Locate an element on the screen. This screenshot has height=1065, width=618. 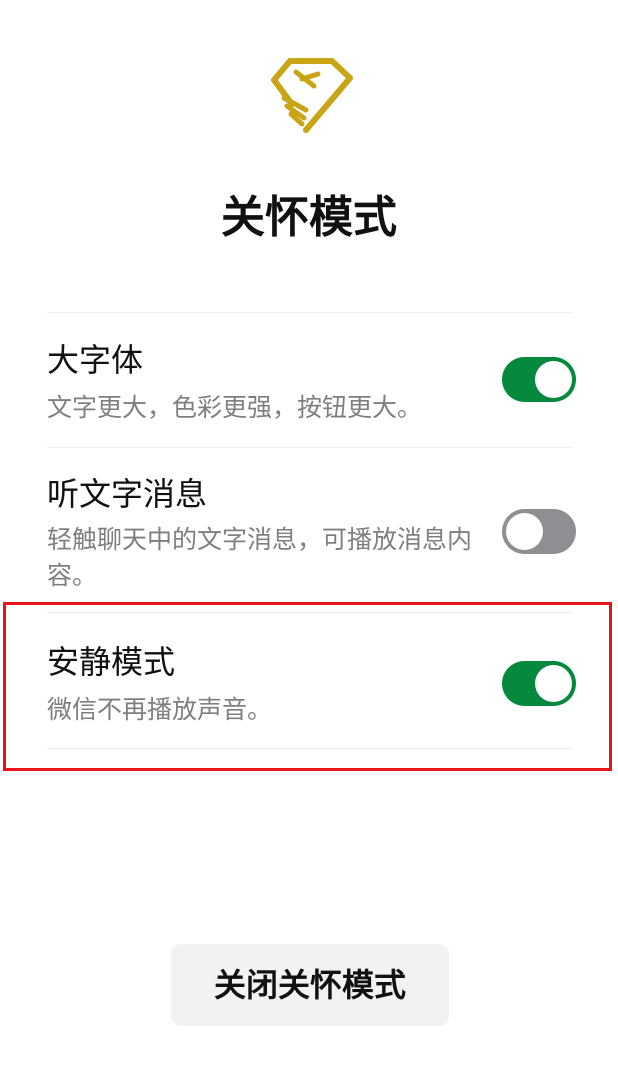
close-care-mode-button: 关闭关怀模式 is located at coordinates (310, 985).